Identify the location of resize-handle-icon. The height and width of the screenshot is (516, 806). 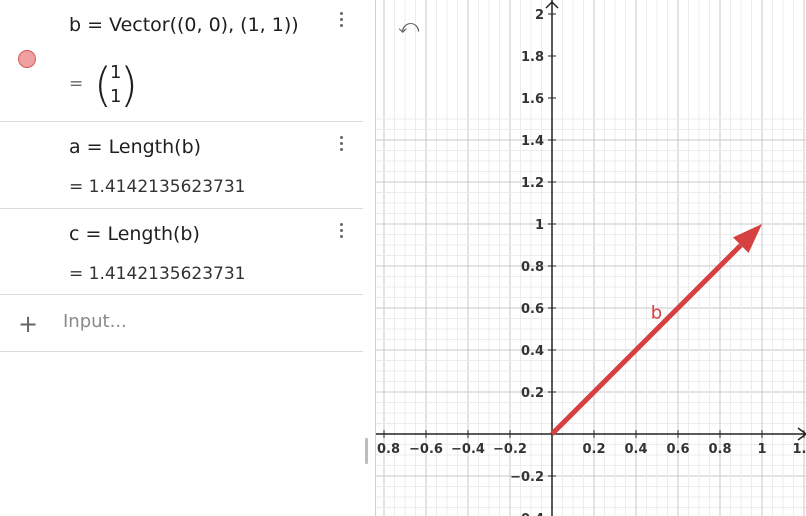
(366, 451).